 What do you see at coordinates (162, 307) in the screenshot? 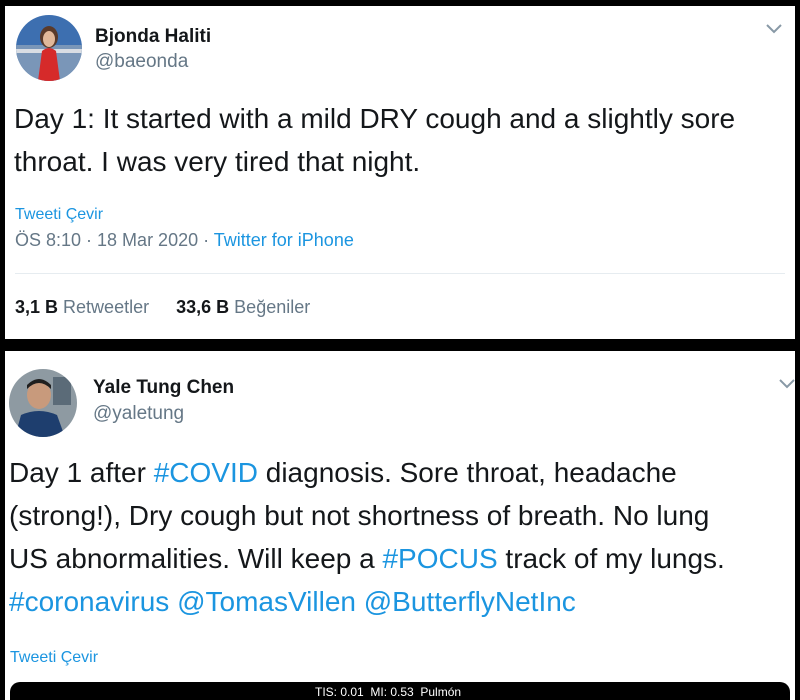
I see `tweet-stats: 3,1 B Retweetler 33,6 B Beğeniler` at bounding box center [162, 307].